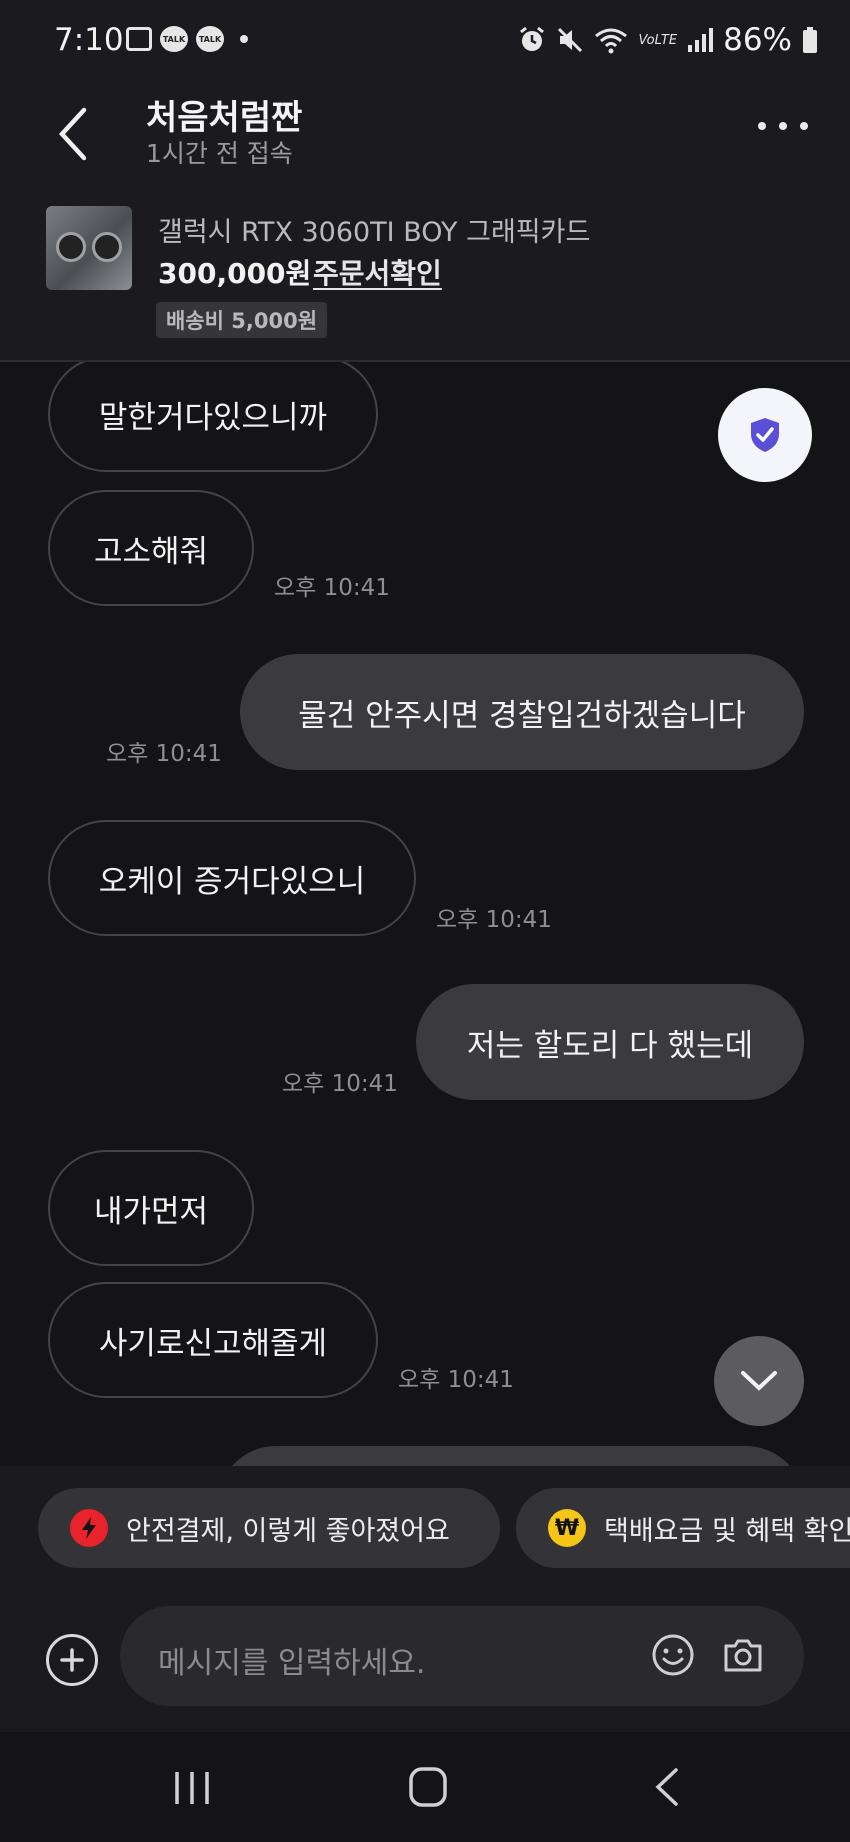  What do you see at coordinates (242, 320) in the screenshot?
I see `shipping-fee-badge: 배송비 5,000원` at bounding box center [242, 320].